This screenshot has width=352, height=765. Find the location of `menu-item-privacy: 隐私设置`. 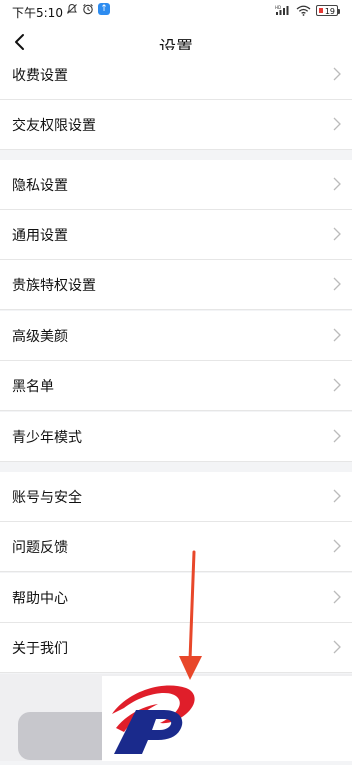

menu-item-privacy: 隐私设置 is located at coordinates (176, 185).